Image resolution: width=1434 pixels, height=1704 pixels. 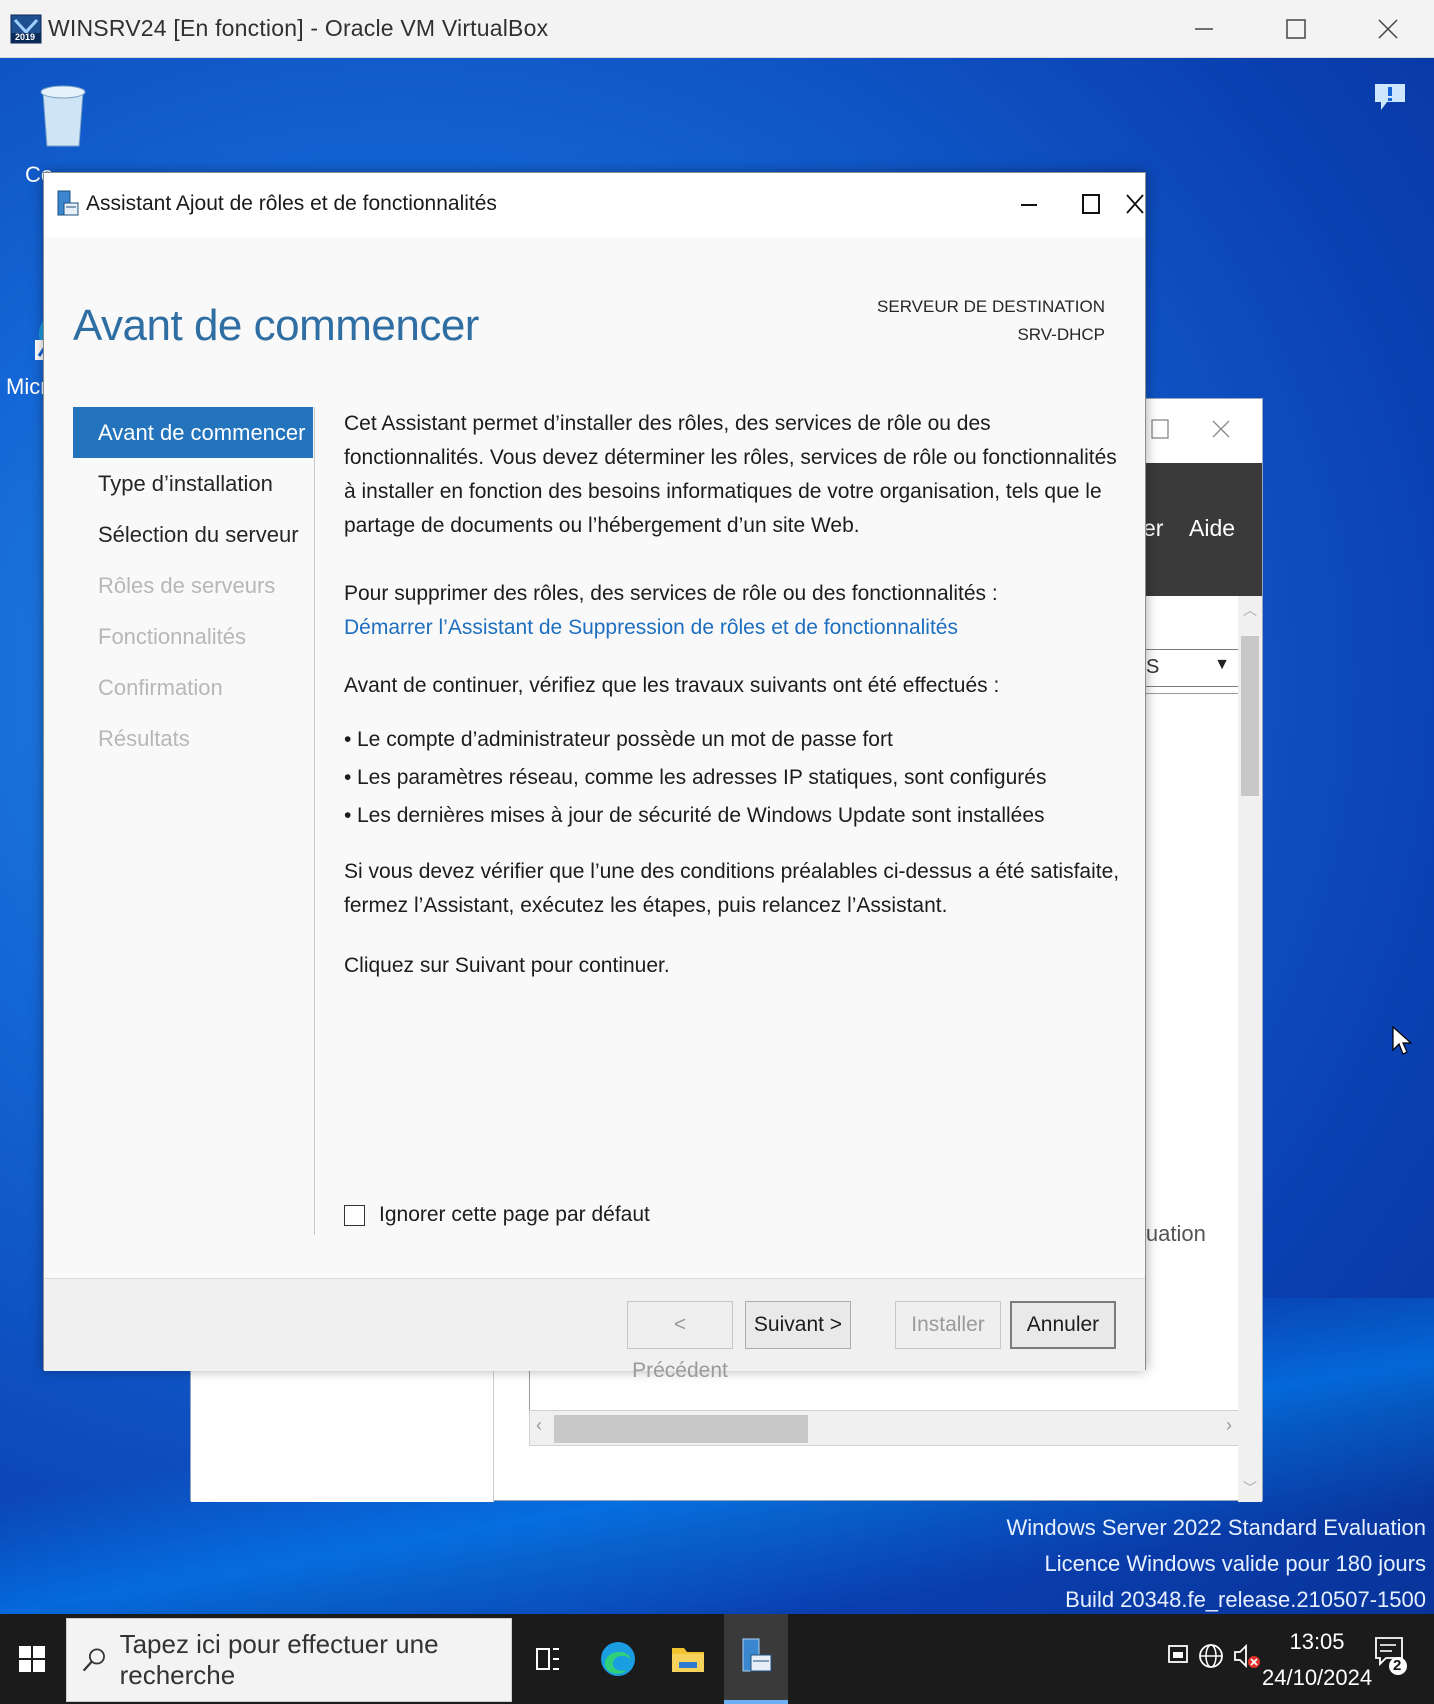 I want to click on wizard-maximize-button, so click(x=1091, y=204).